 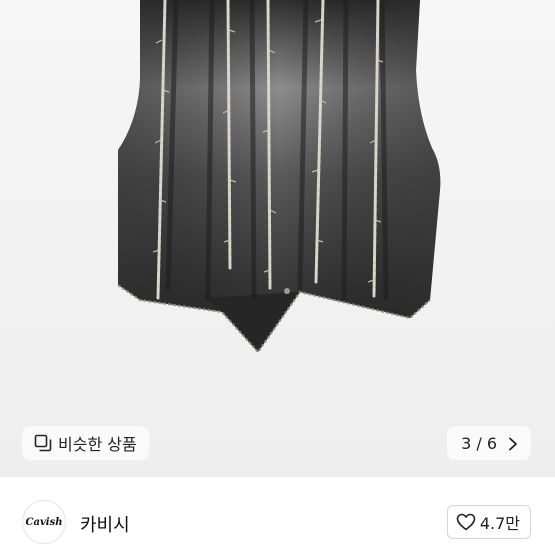 I want to click on image-pager: 3 / 6, so click(x=489, y=443).